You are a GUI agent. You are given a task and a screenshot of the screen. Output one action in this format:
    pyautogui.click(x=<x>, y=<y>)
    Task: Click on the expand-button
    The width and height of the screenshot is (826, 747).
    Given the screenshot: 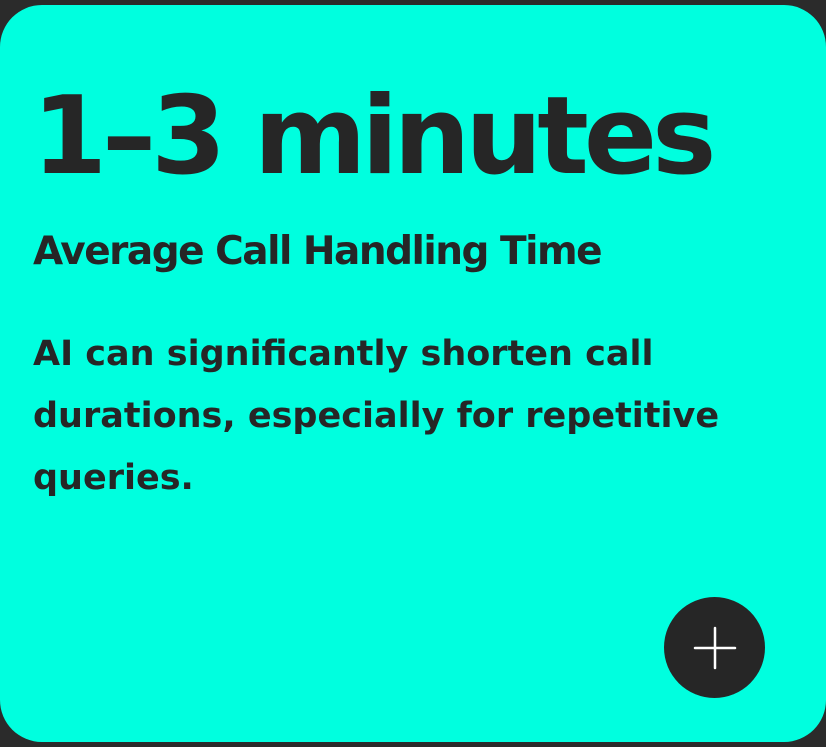 What is the action you would take?
    pyautogui.click(x=714, y=647)
    